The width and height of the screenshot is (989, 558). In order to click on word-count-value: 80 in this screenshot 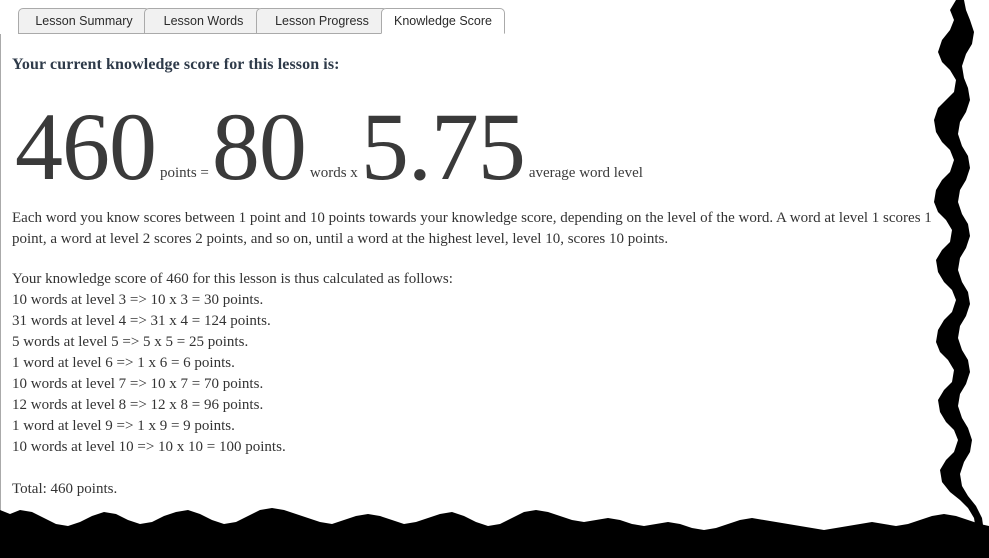, I will do `click(259, 146)`.